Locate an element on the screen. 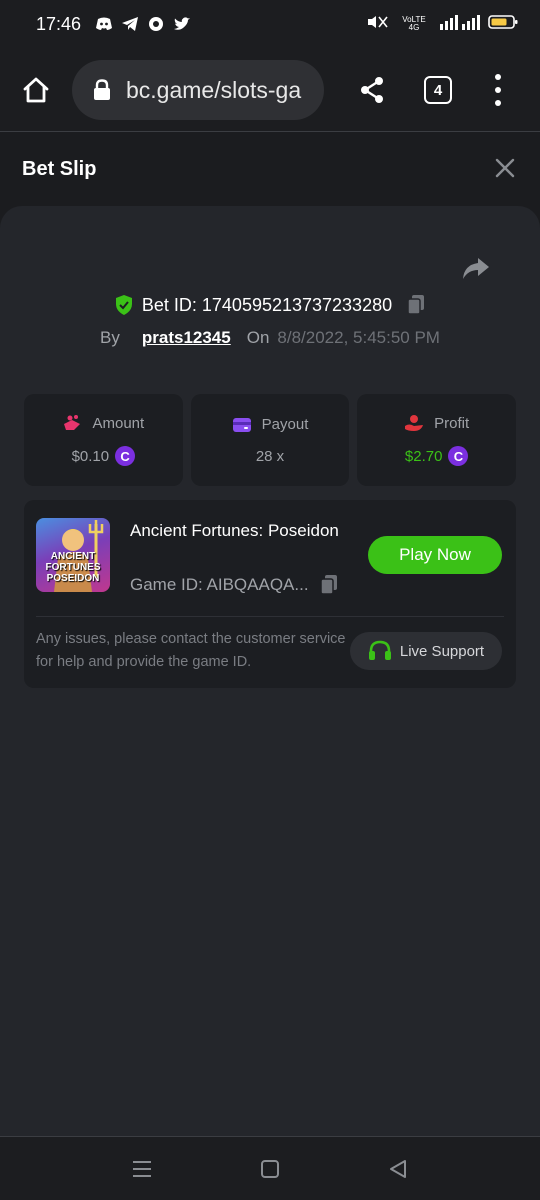 This screenshot has height=1200, width=540. live-support-button: Live Support is located at coordinates (426, 651).